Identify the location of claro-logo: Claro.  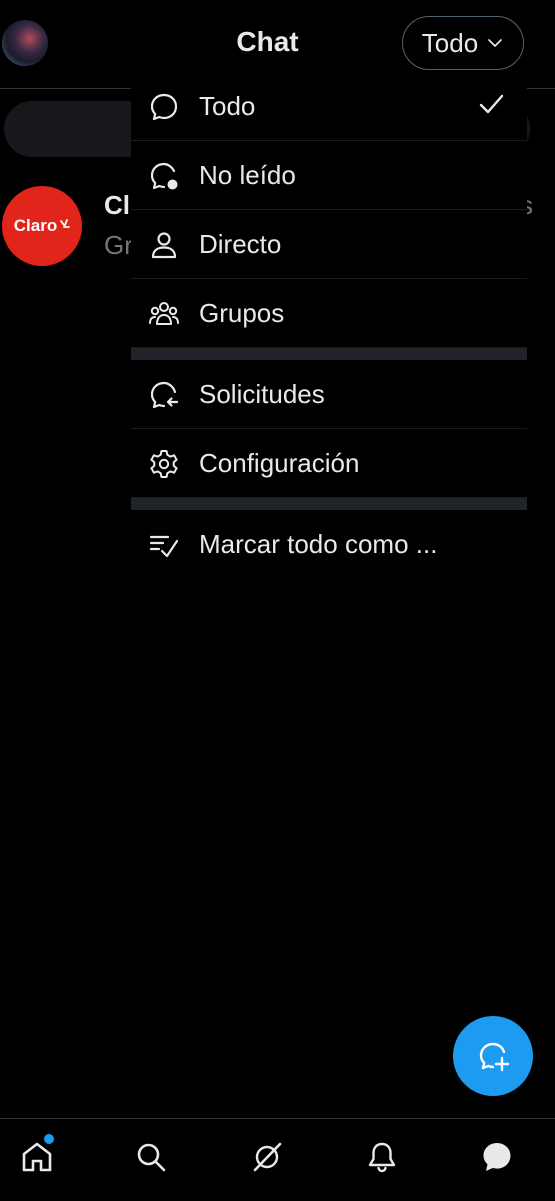
(42, 226).